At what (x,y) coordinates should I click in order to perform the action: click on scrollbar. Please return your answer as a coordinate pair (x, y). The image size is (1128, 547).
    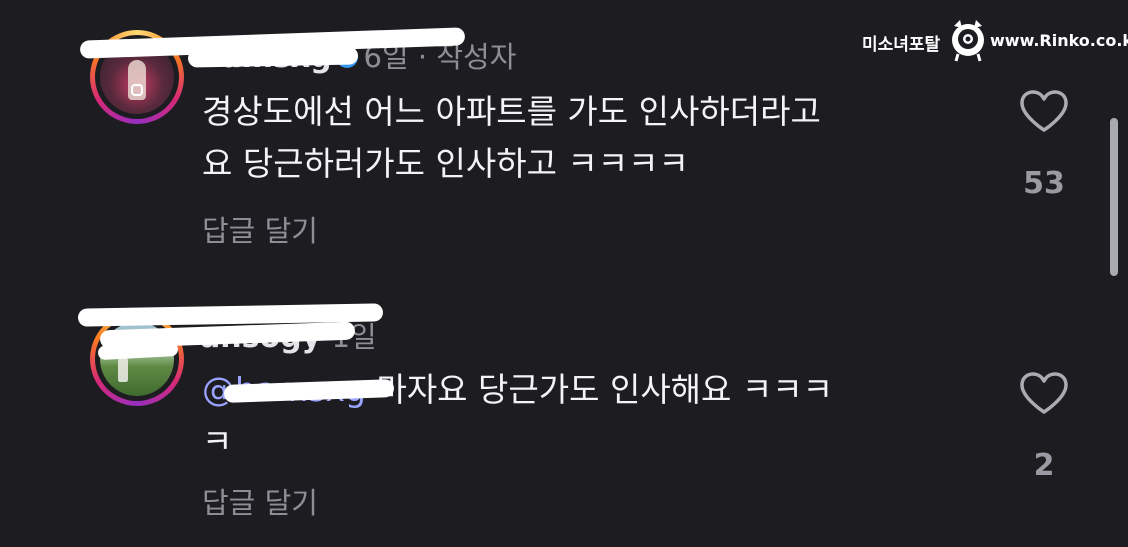
    Looking at the image, I should click on (1114, 197).